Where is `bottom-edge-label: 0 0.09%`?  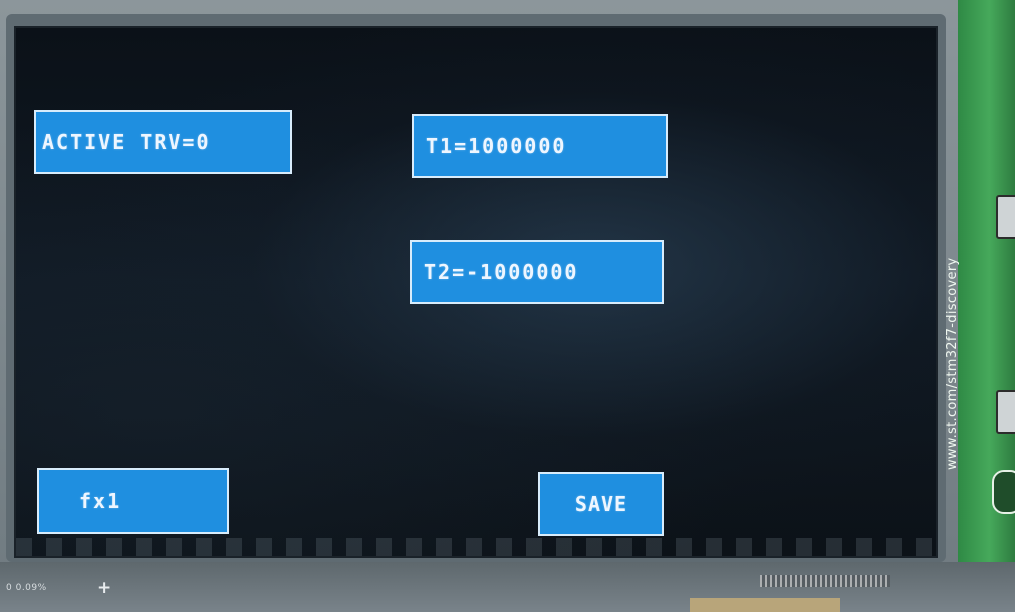
bottom-edge-label: 0 0.09% is located at coordinates (26, 588).